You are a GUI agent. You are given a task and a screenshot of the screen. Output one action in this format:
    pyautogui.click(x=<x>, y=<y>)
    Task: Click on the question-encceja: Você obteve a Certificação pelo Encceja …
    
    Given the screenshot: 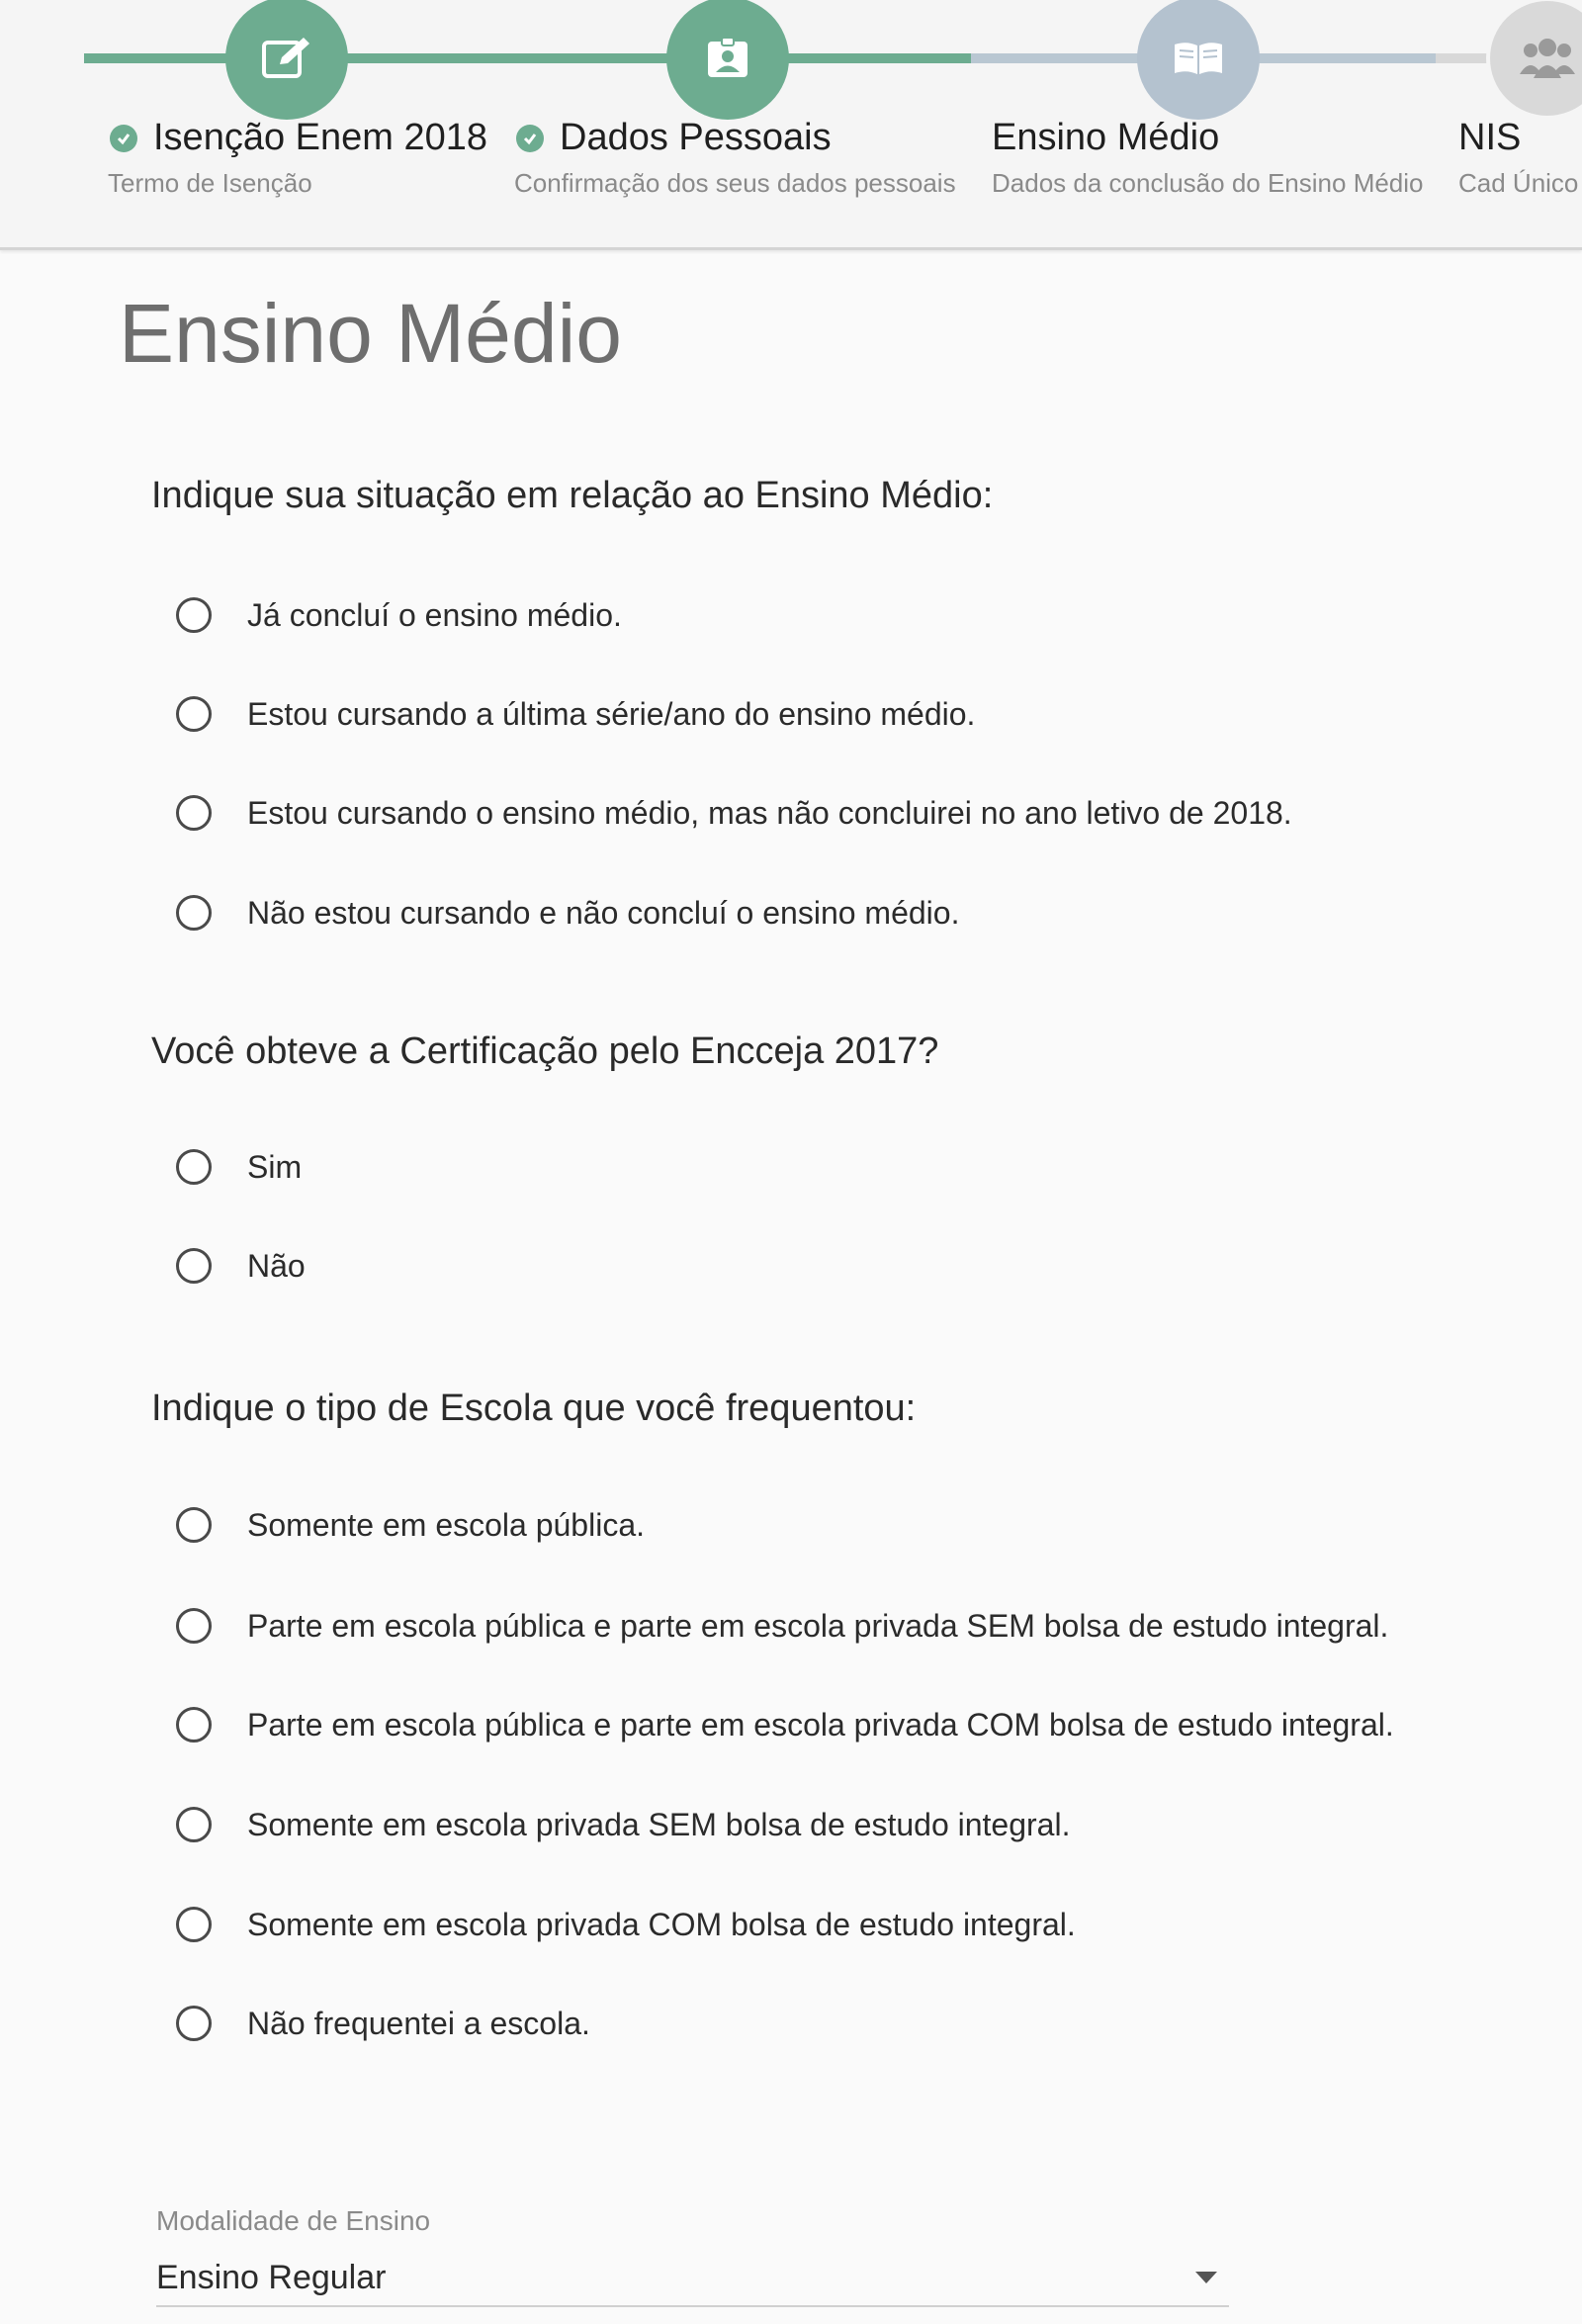 What is the action you would take?
    pyautogui.click(x=545, y=1051)
    